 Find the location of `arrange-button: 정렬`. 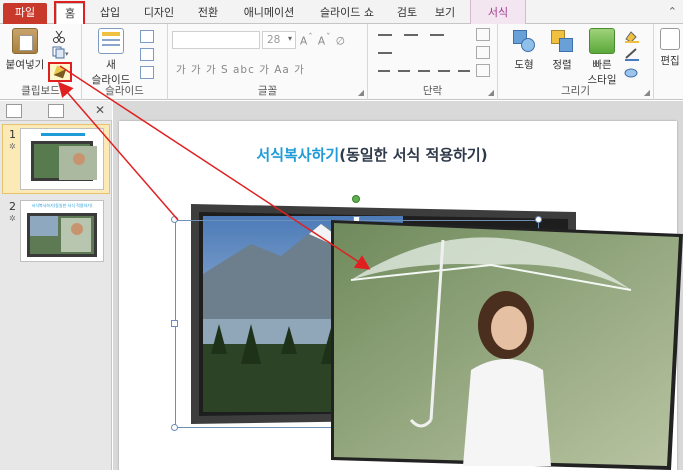

arrange-button: 정렬 is located at coordinates (562, 50).